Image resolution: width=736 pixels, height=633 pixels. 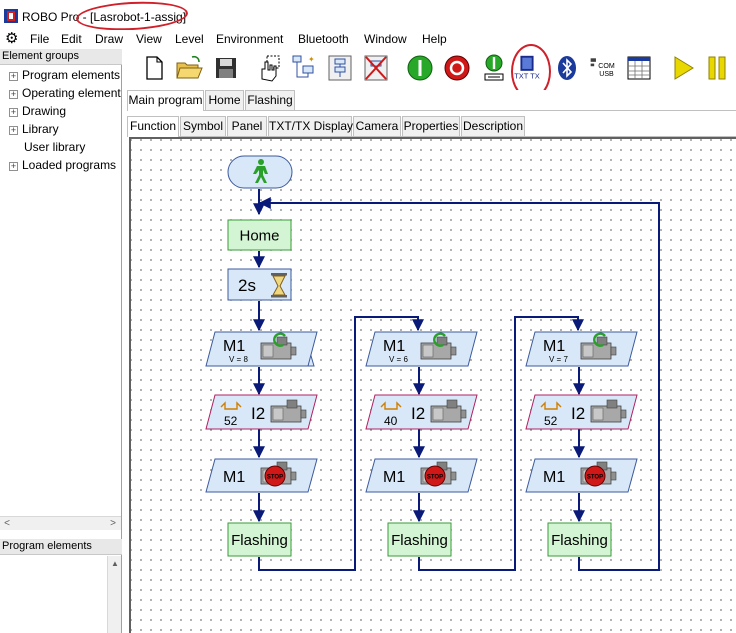 I want to click on tab-properties: Properties, so click(x=431, y=126).